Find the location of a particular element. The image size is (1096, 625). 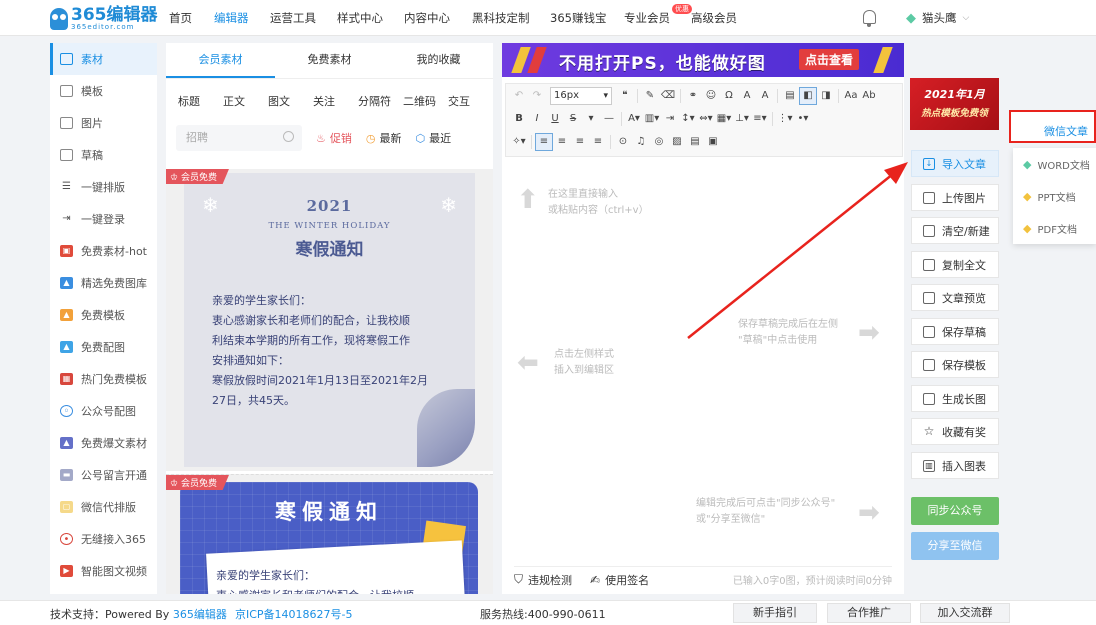

video-insert-icon: ⊙ is located at coordinates (623, 142).